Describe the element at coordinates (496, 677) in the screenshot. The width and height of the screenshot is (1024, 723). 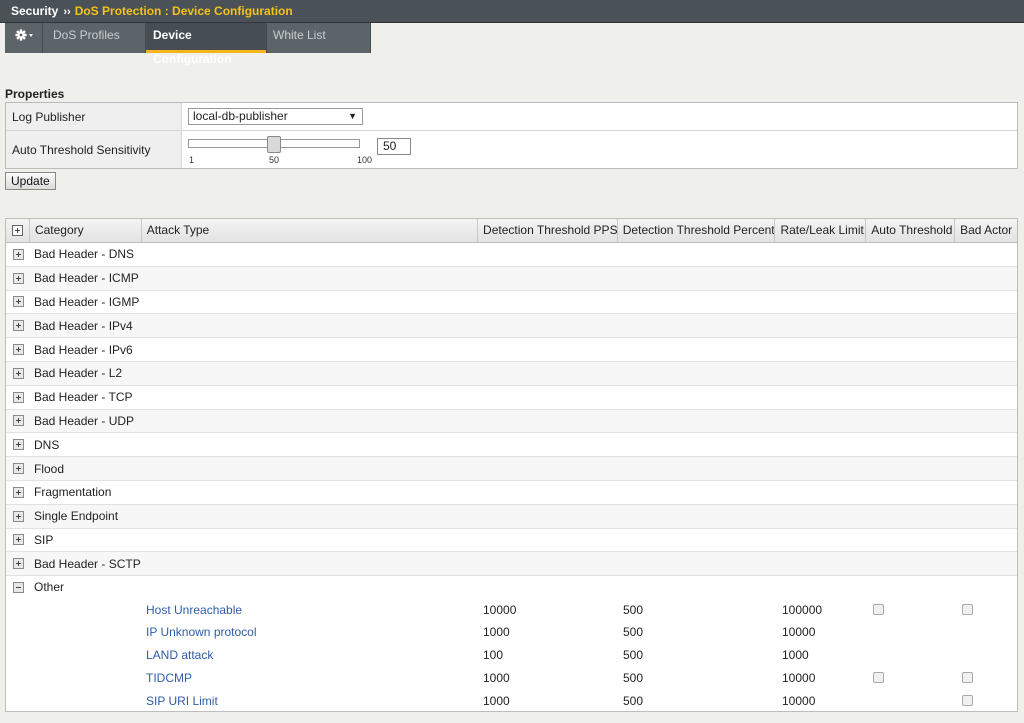
I see `threshold-pps-value: 1000` at that location.